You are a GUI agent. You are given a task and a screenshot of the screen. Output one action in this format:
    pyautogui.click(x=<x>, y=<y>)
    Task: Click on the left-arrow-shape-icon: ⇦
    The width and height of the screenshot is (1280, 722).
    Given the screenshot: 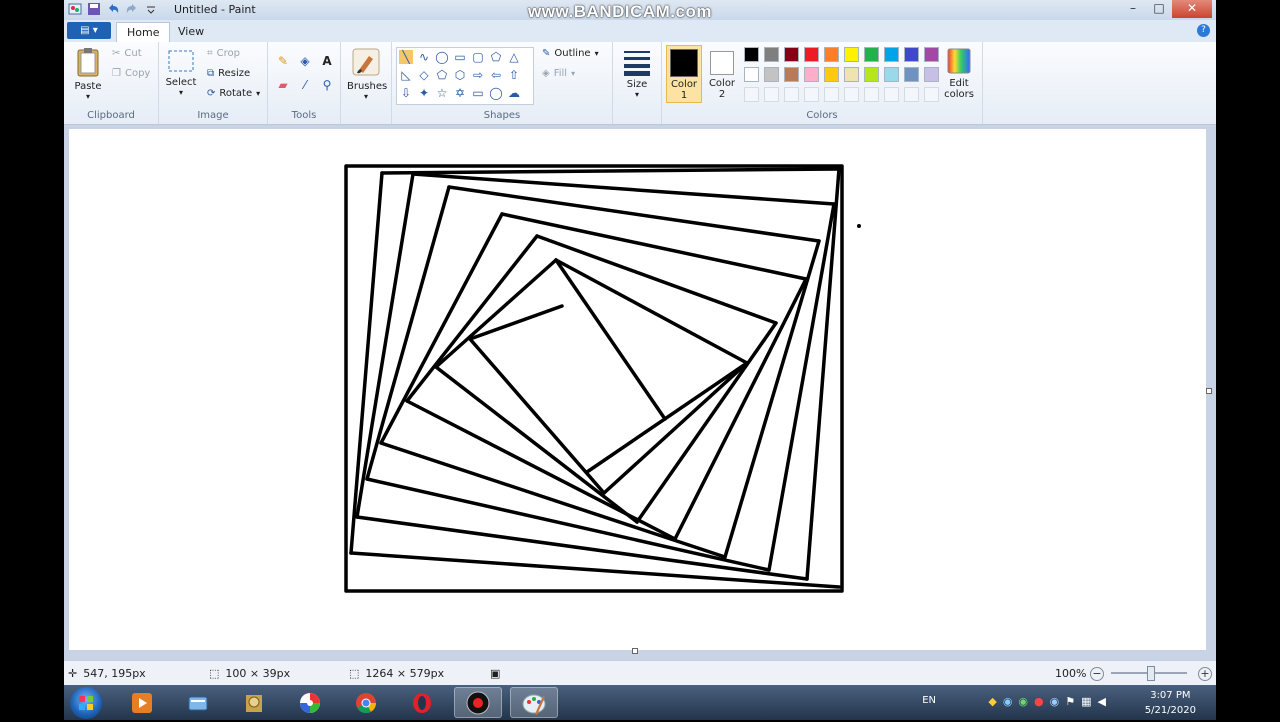 What is the action you would take?
    pyautogui.click(x=496, y=75)
    